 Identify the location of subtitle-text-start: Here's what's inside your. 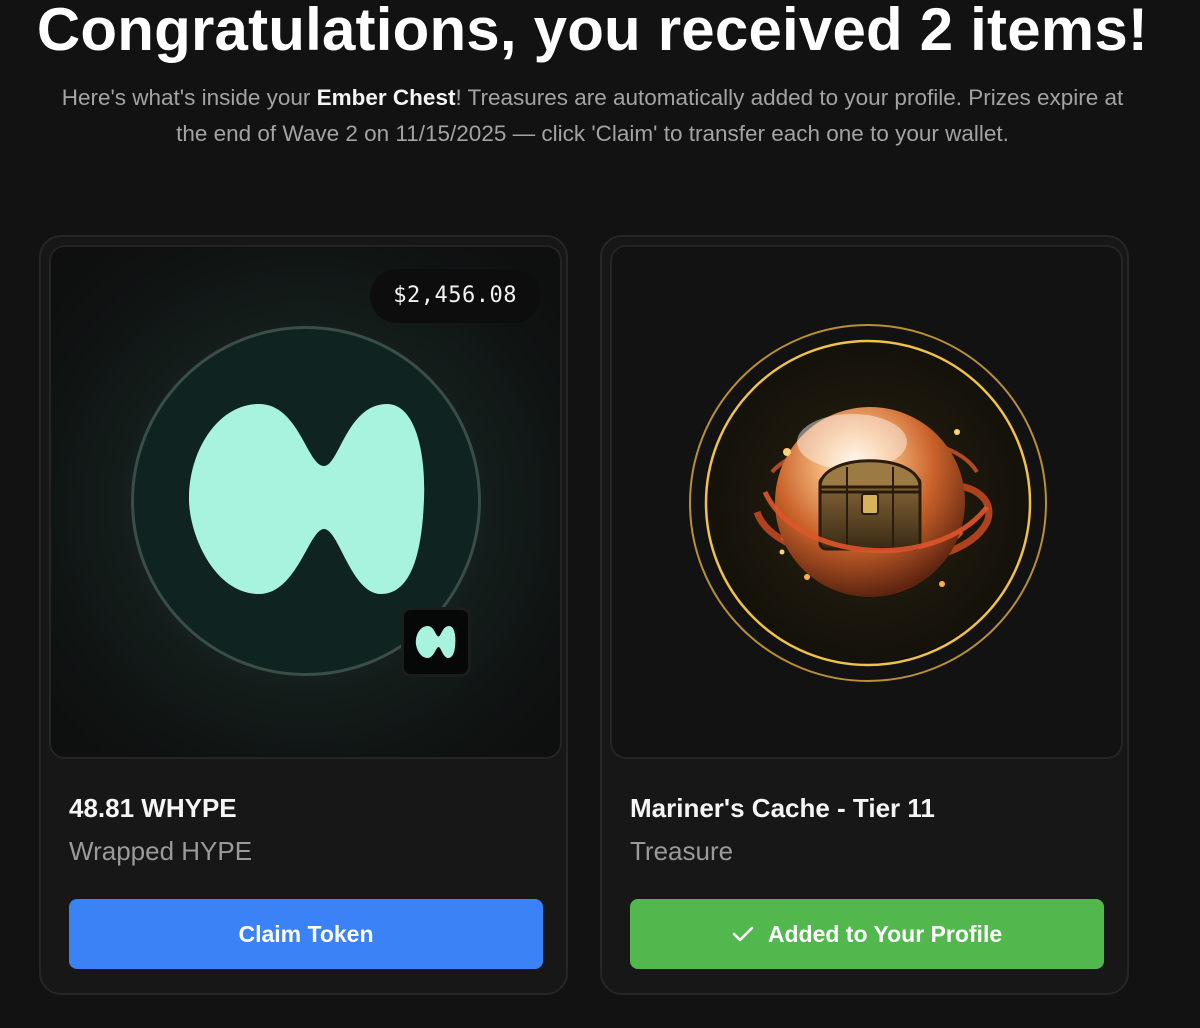
(189, 97).